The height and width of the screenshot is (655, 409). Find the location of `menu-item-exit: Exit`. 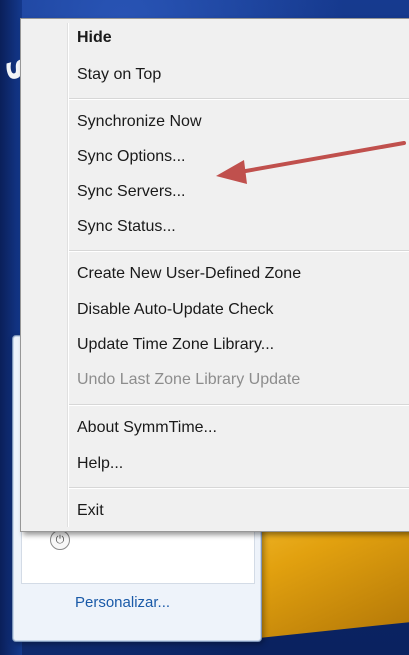

menu-item-exit: Exit is located at coordinates (90, 511).